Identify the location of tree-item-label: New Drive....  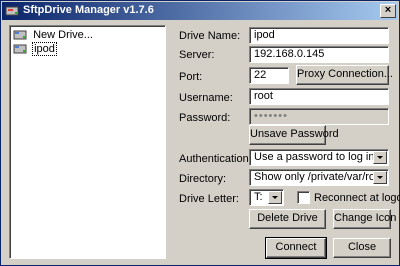
(63, 35).